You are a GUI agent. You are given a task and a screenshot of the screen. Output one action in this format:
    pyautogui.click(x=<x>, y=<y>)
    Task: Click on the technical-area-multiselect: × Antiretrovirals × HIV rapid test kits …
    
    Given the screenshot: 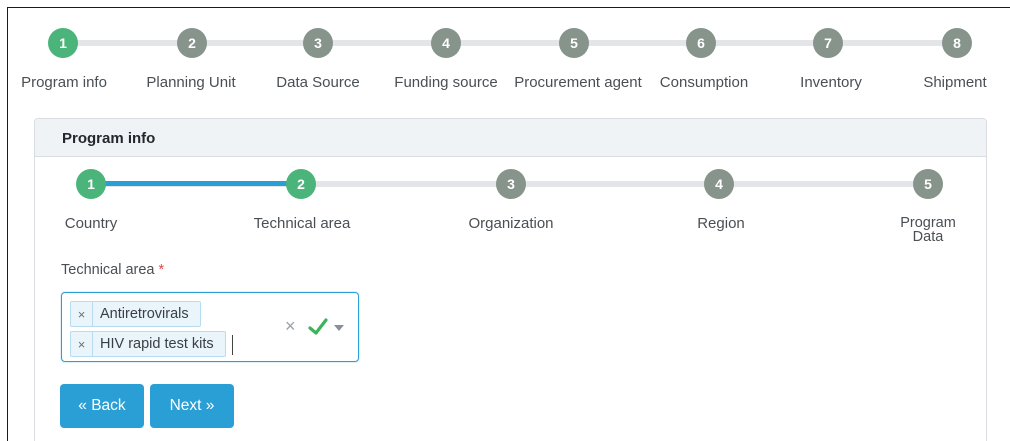 What is the action you would take?
    pyautogui.click(x=210, y=327)
    